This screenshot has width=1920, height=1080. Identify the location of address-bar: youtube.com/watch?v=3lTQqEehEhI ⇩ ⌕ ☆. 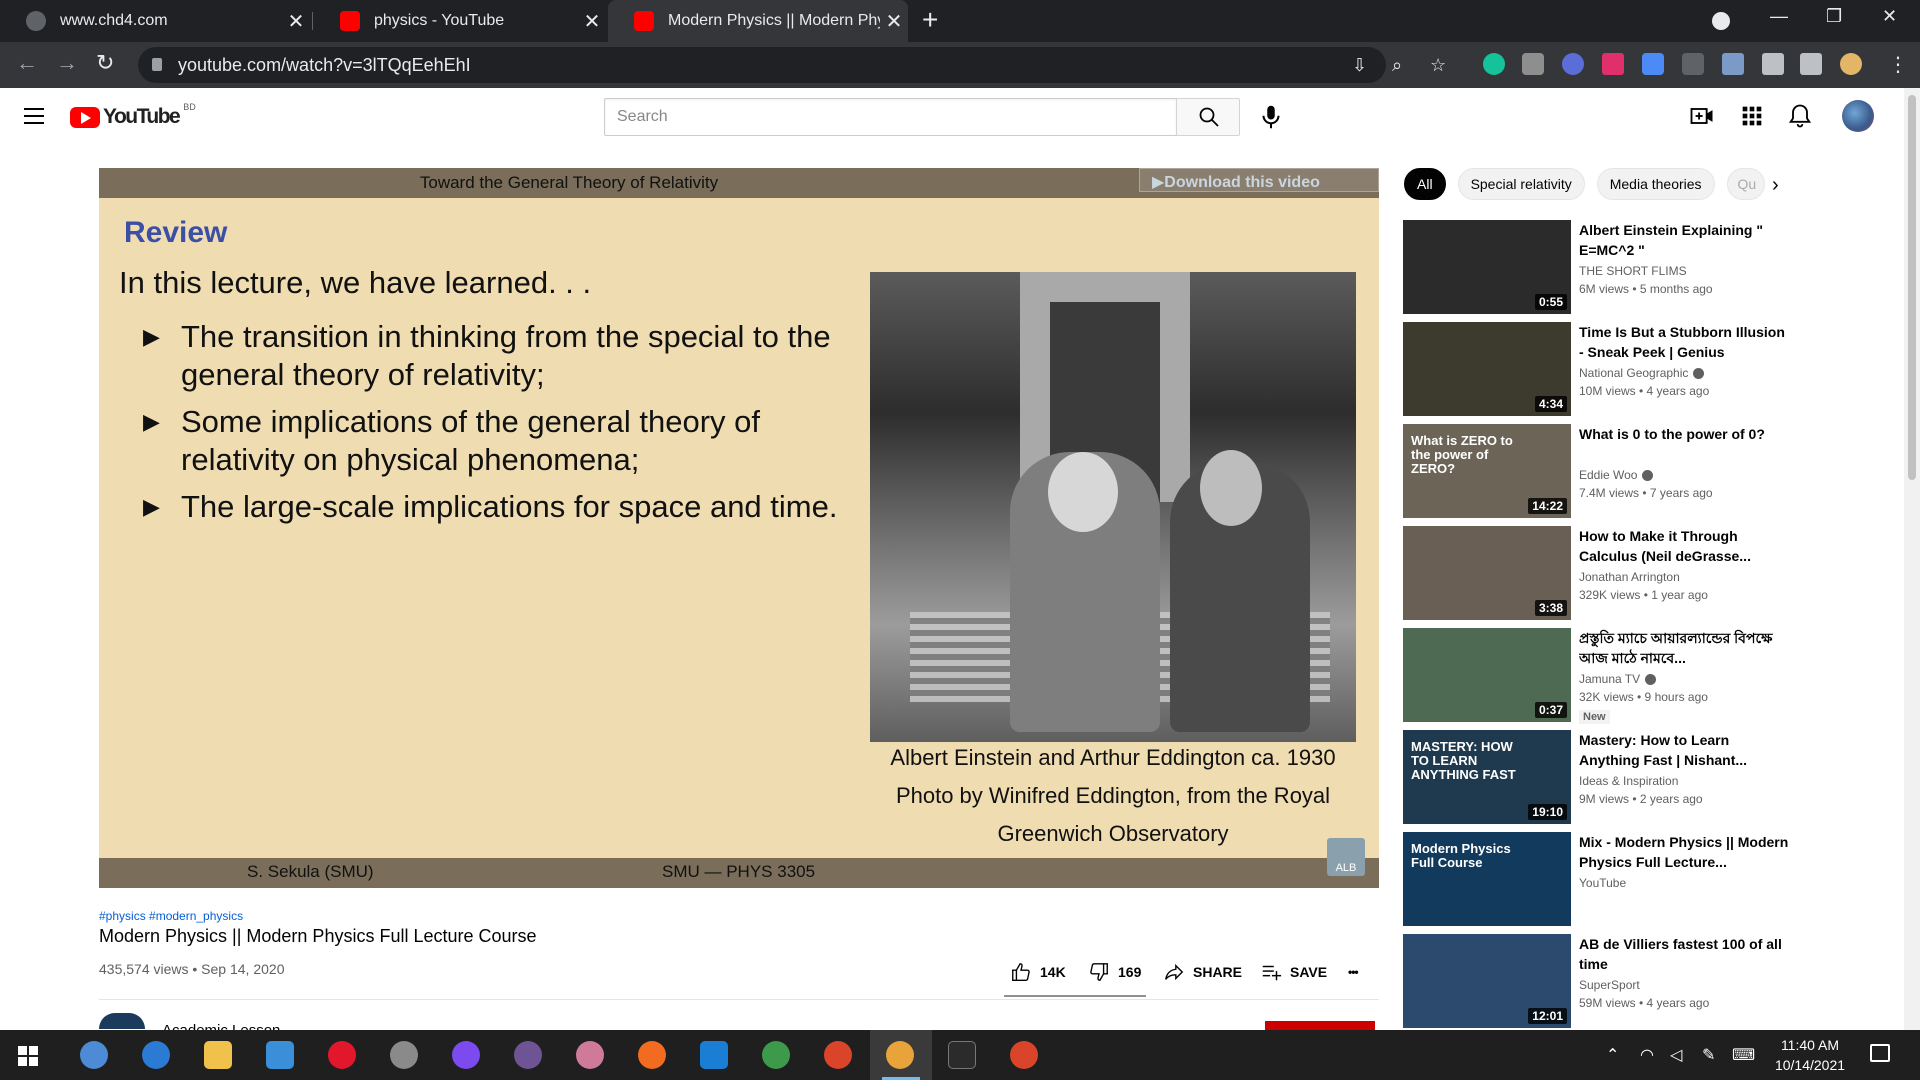
(792, 65).